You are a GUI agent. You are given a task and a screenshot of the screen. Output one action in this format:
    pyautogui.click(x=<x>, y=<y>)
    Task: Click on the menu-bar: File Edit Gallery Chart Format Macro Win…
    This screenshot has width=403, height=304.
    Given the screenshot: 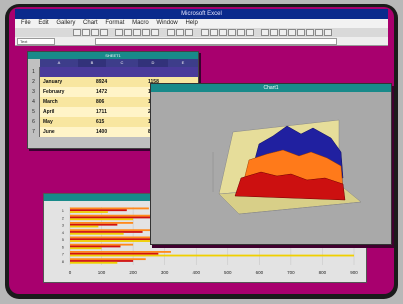 What is the action you would take?
    pyautogui.click(x=201, y=23)
    